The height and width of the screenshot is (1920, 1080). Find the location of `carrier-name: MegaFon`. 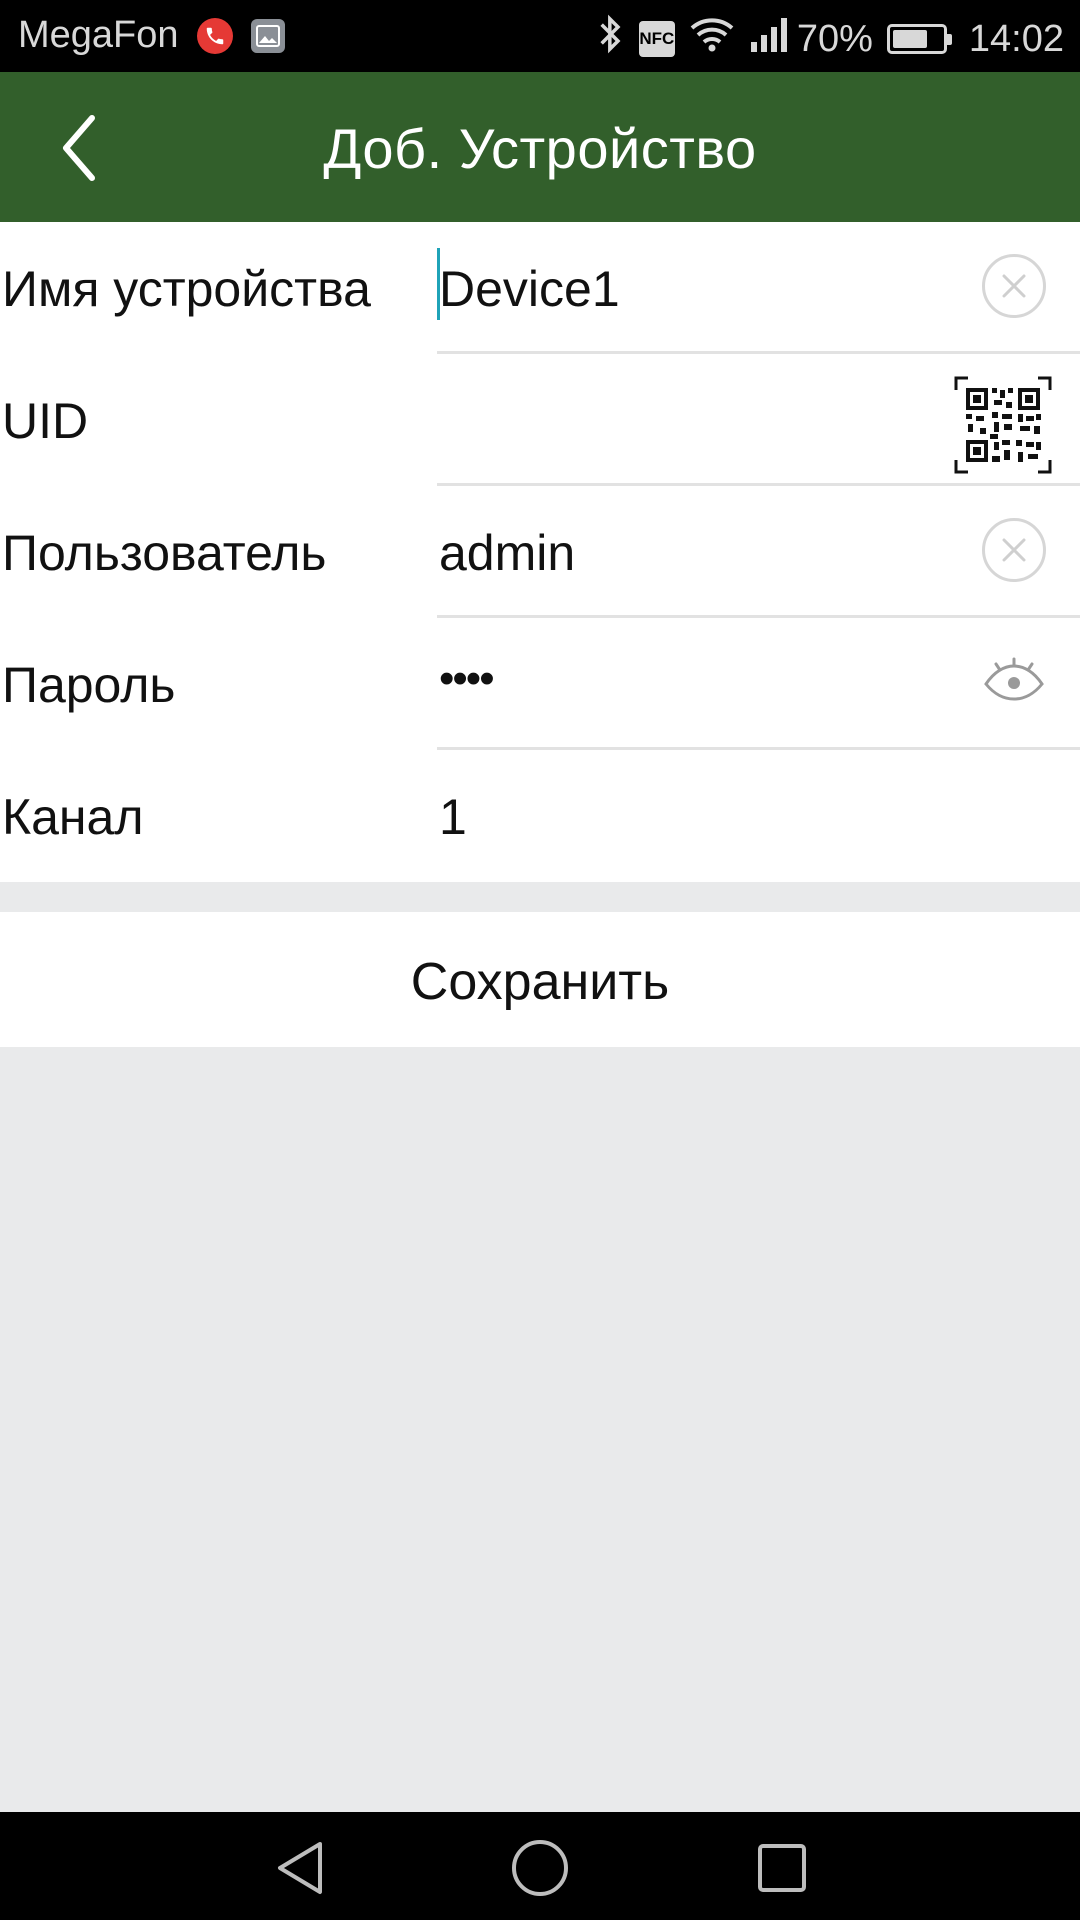

carrier-name: MegaFon is located at coordinates (98, 35).